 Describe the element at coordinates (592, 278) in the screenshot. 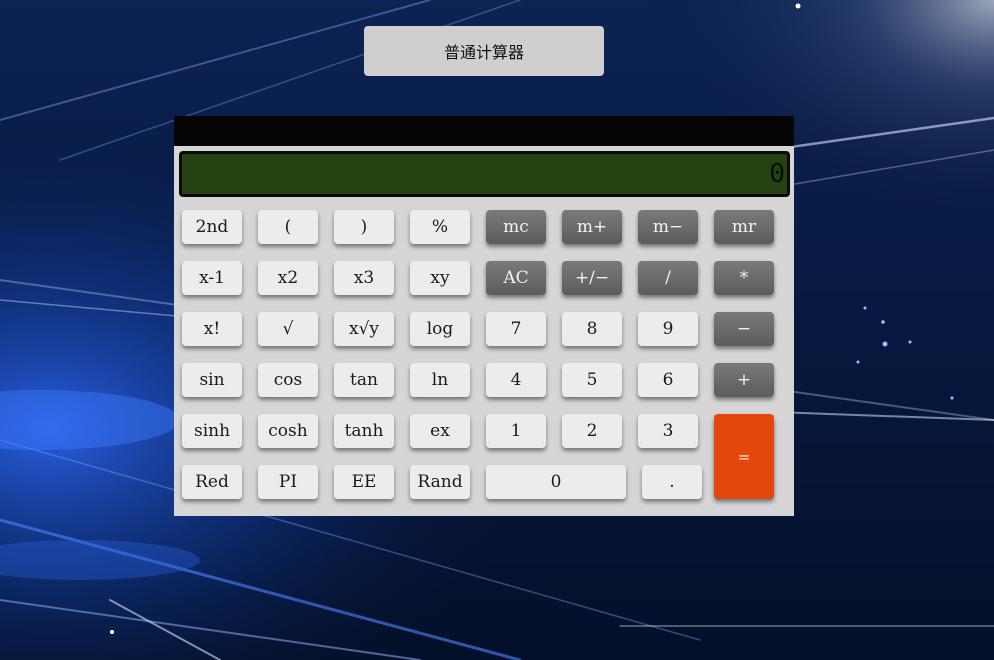

I see `sign-toggle-button: +/−` at that location.